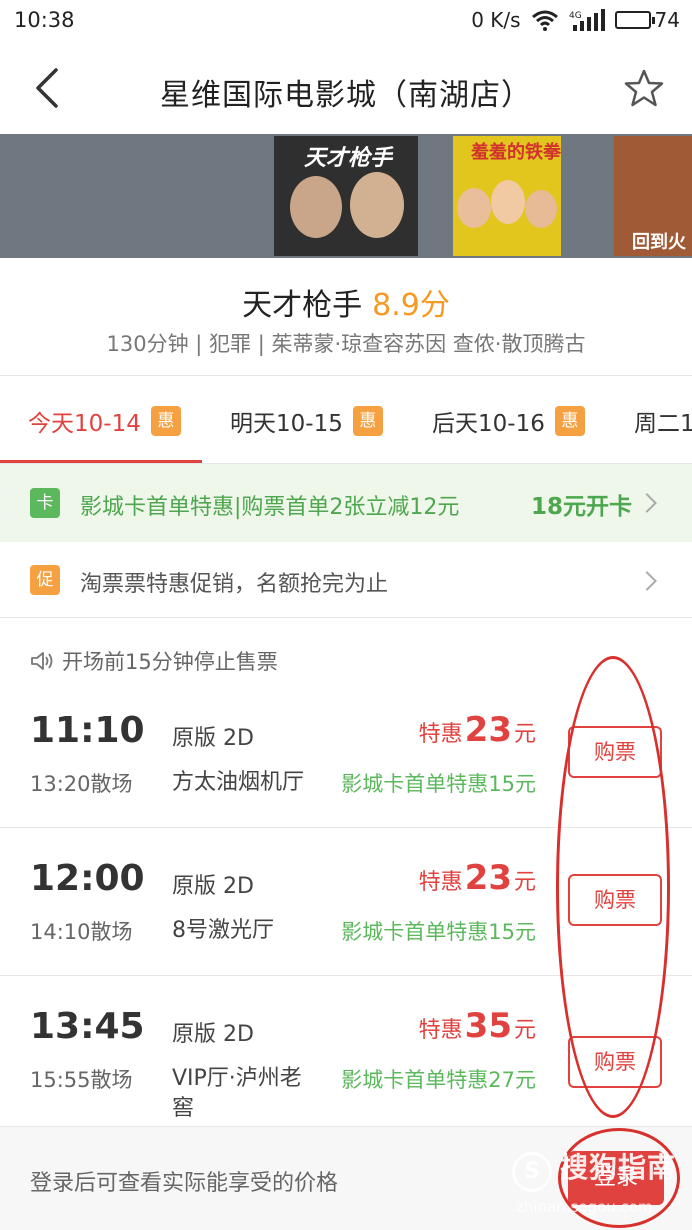  What do you see at coordinates (438, 1080) in the screenshot?
I see `card-price: 影城卡首单特惠27元` at bounding box center [438, 1080].